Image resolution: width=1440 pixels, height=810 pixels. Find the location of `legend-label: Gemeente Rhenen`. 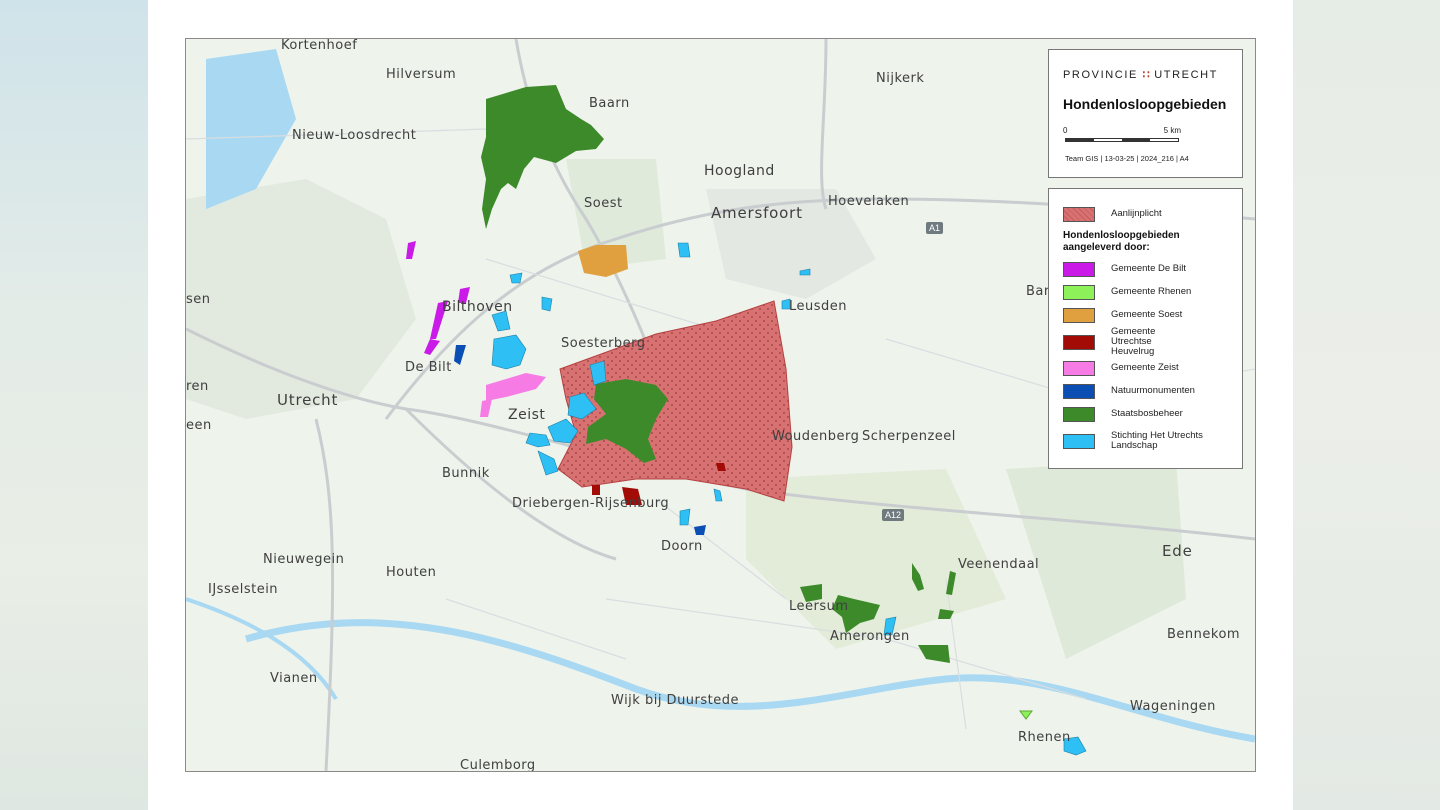

legend-label: Gemeente Rhenen is located at coordinates (1151, 291).